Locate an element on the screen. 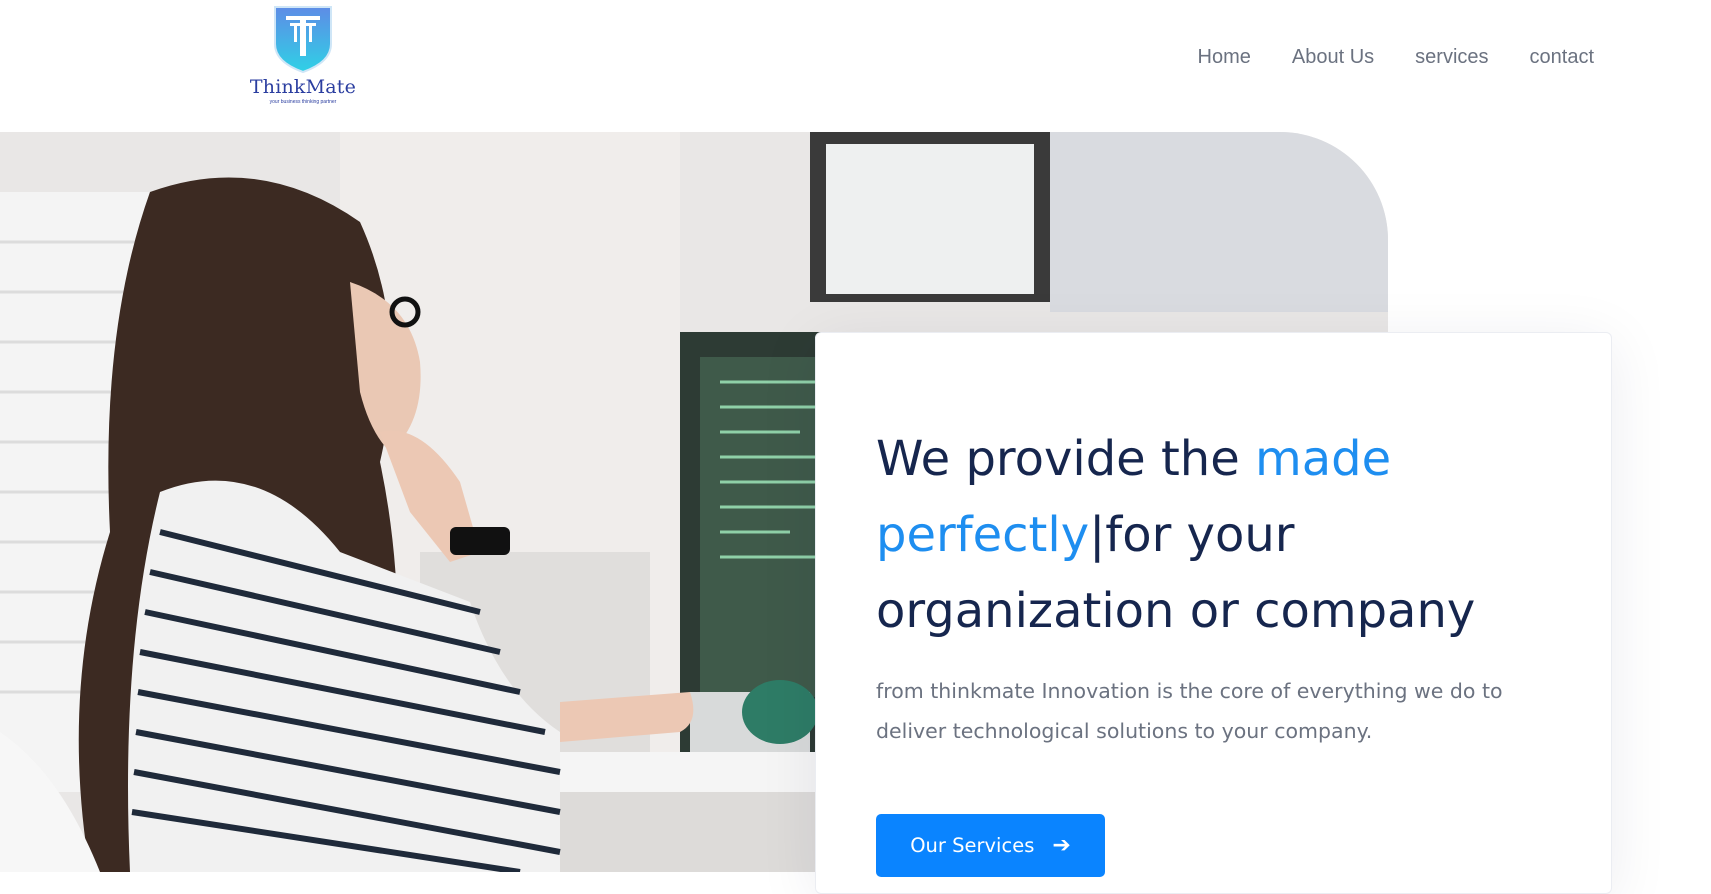 This screenshot has width=1711, height=894. typing-cursor: | is located at coordinates (1097, 535).